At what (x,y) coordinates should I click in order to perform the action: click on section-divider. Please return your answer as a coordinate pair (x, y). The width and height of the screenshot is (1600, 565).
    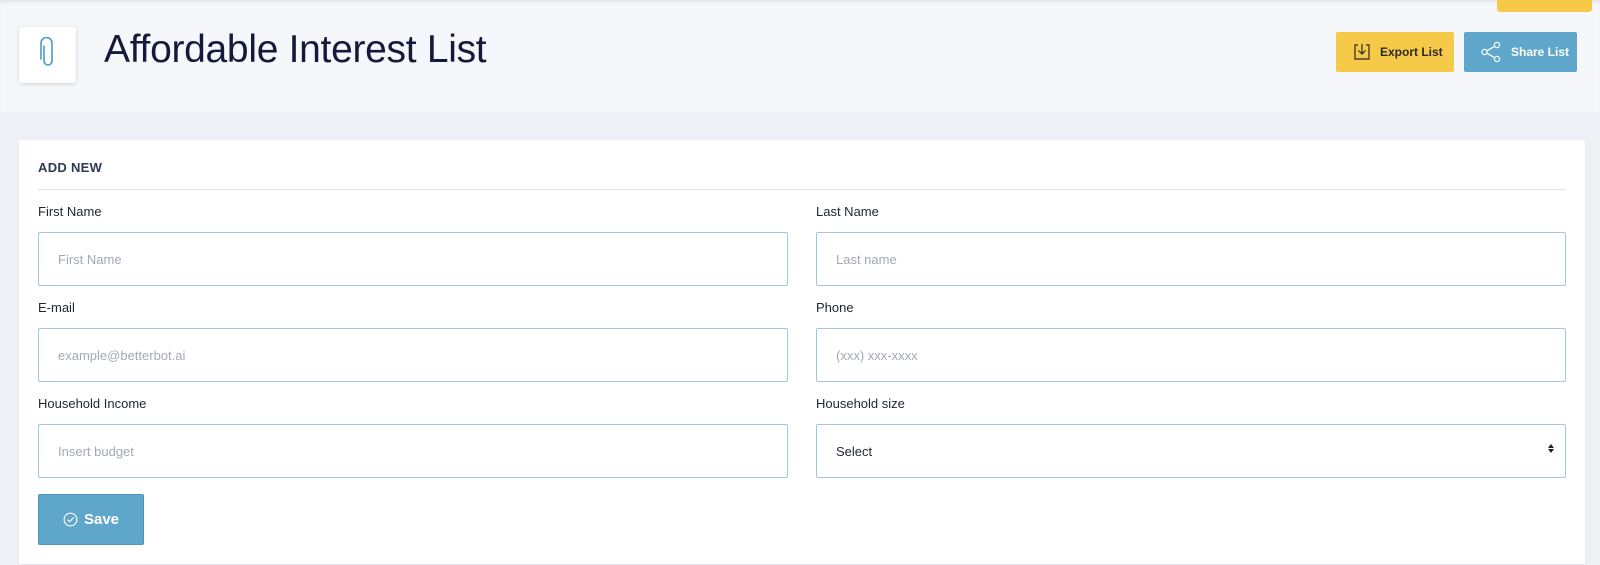
    Looking at the image, I should click on (802, 189).